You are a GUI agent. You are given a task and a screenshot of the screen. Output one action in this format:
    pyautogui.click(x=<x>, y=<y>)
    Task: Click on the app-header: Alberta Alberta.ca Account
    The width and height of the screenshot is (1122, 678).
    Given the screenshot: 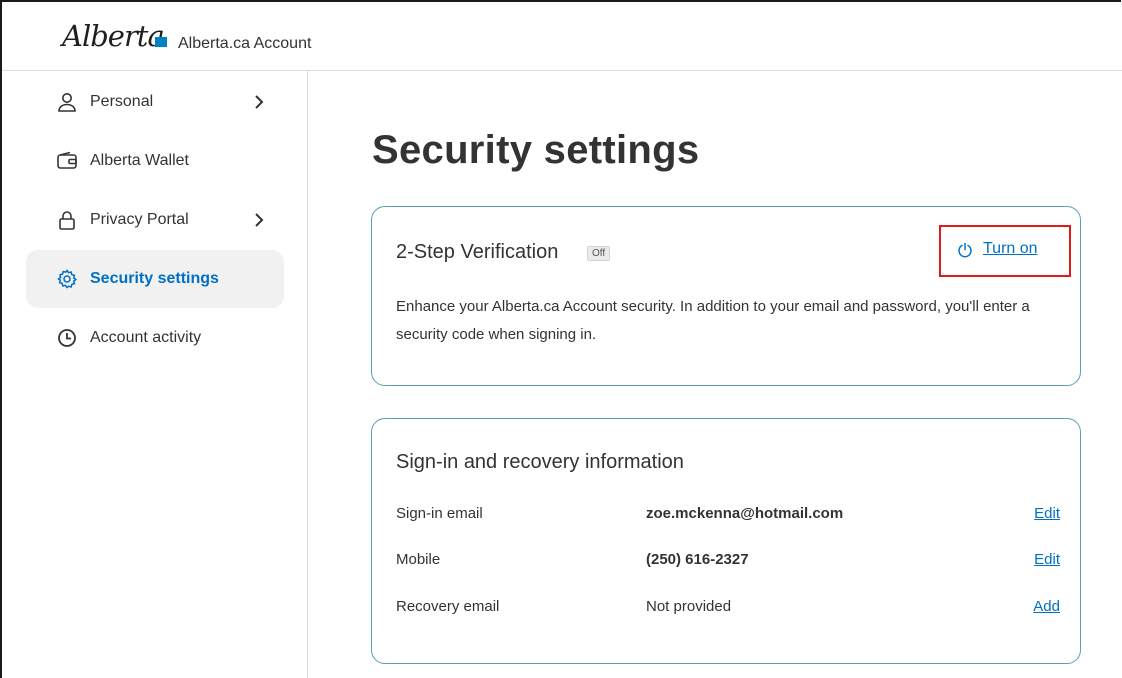 What is the action you would take?
    pyautogui.click(x=562, y=36)
    